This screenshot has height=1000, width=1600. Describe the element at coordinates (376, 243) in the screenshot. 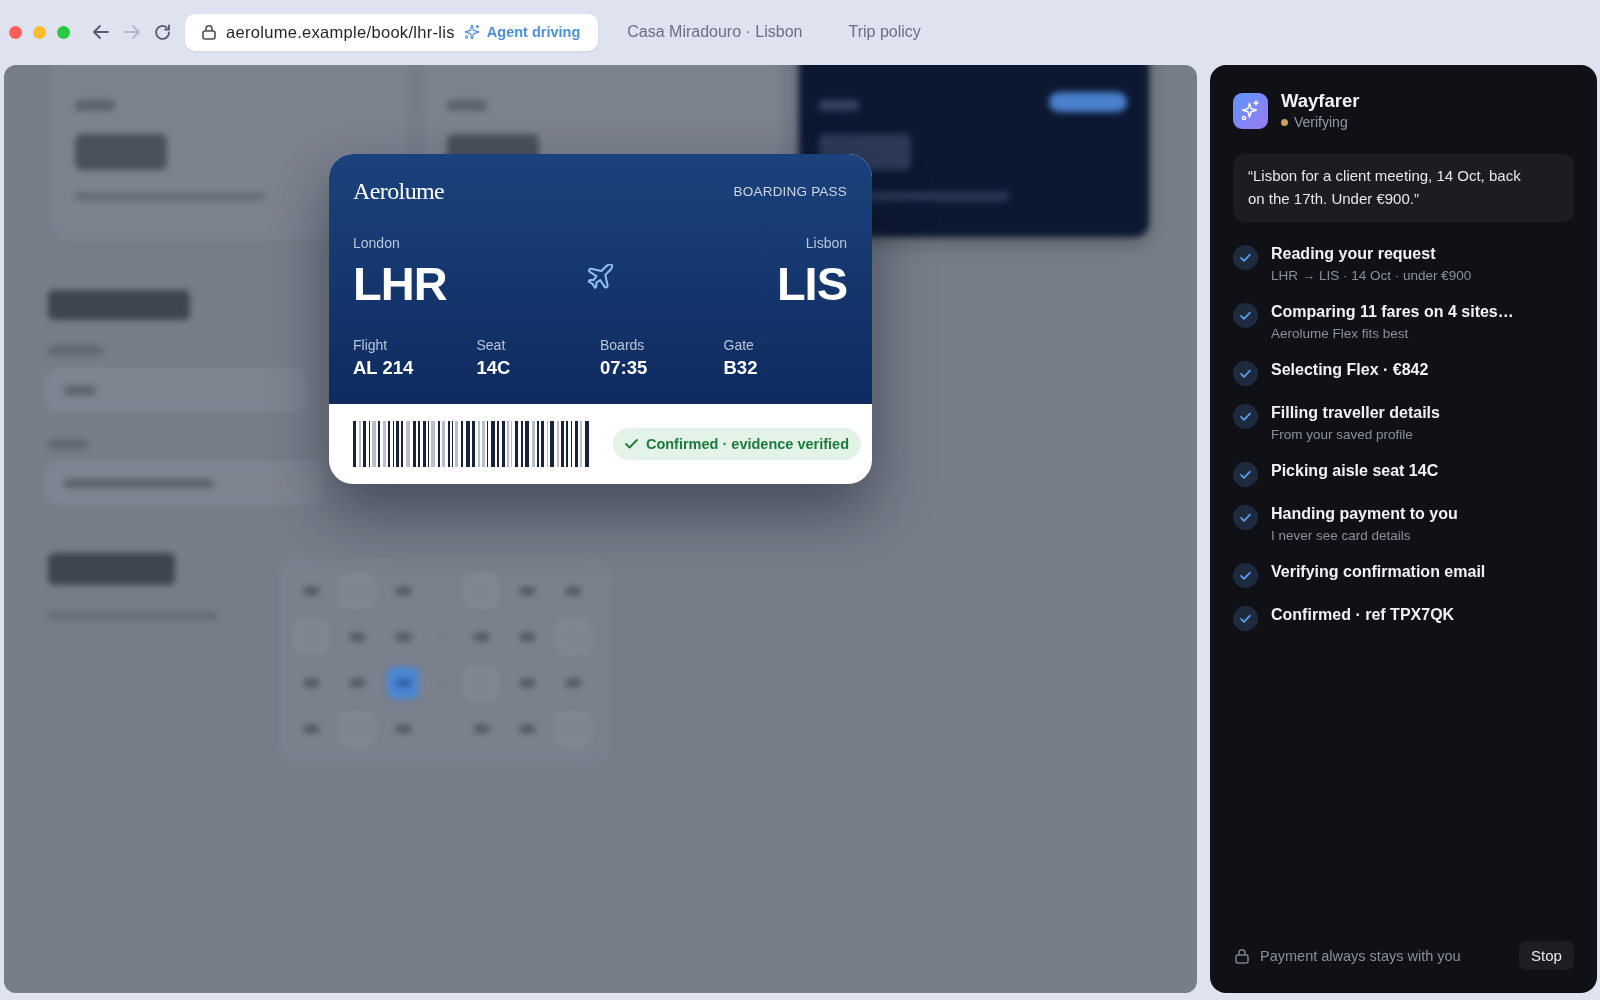

I see `origin-city: London` at that location.